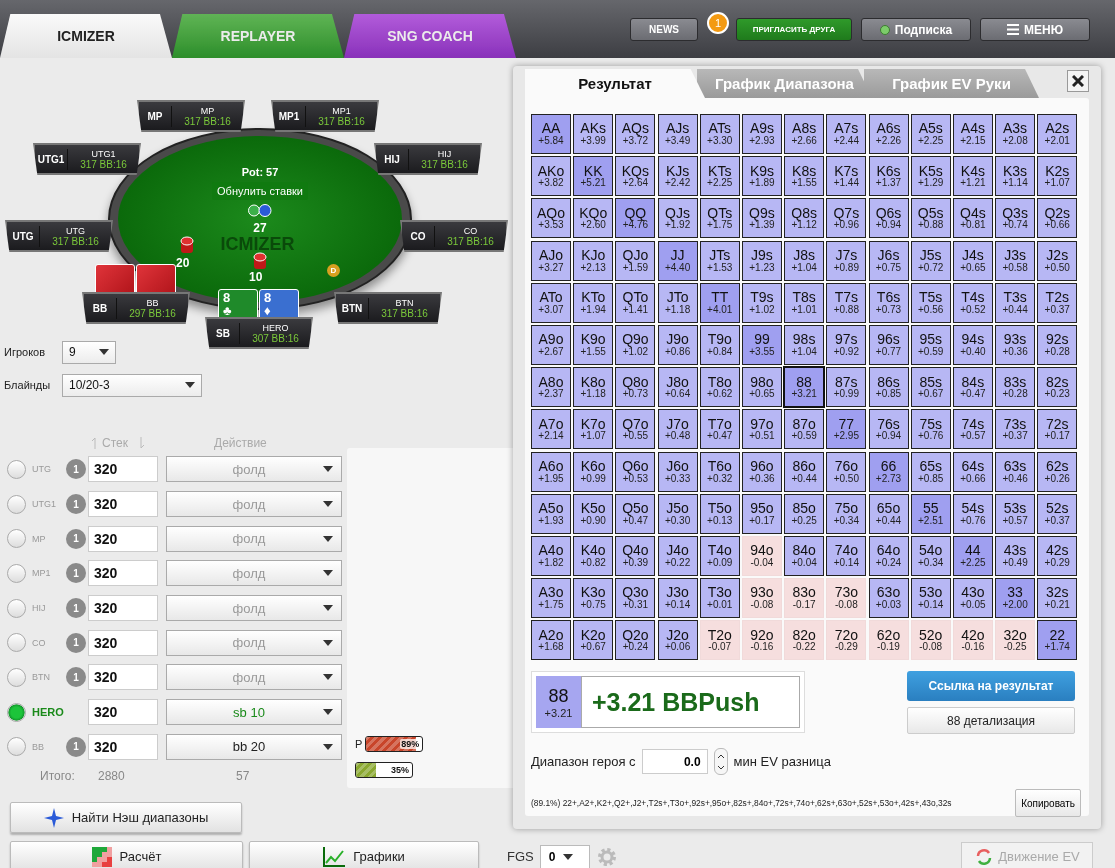 Image resolution: width=1115 pixels, height=868 pixels. I want to click on hand-cell: Q4s +0.81, so click(972, 218).